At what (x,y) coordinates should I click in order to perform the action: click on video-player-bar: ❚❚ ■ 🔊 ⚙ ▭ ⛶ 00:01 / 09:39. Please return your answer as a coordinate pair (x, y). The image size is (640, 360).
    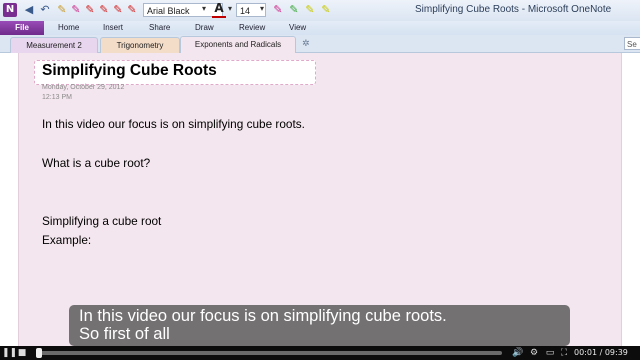
    Looking at the image, I should click on (320, 353).